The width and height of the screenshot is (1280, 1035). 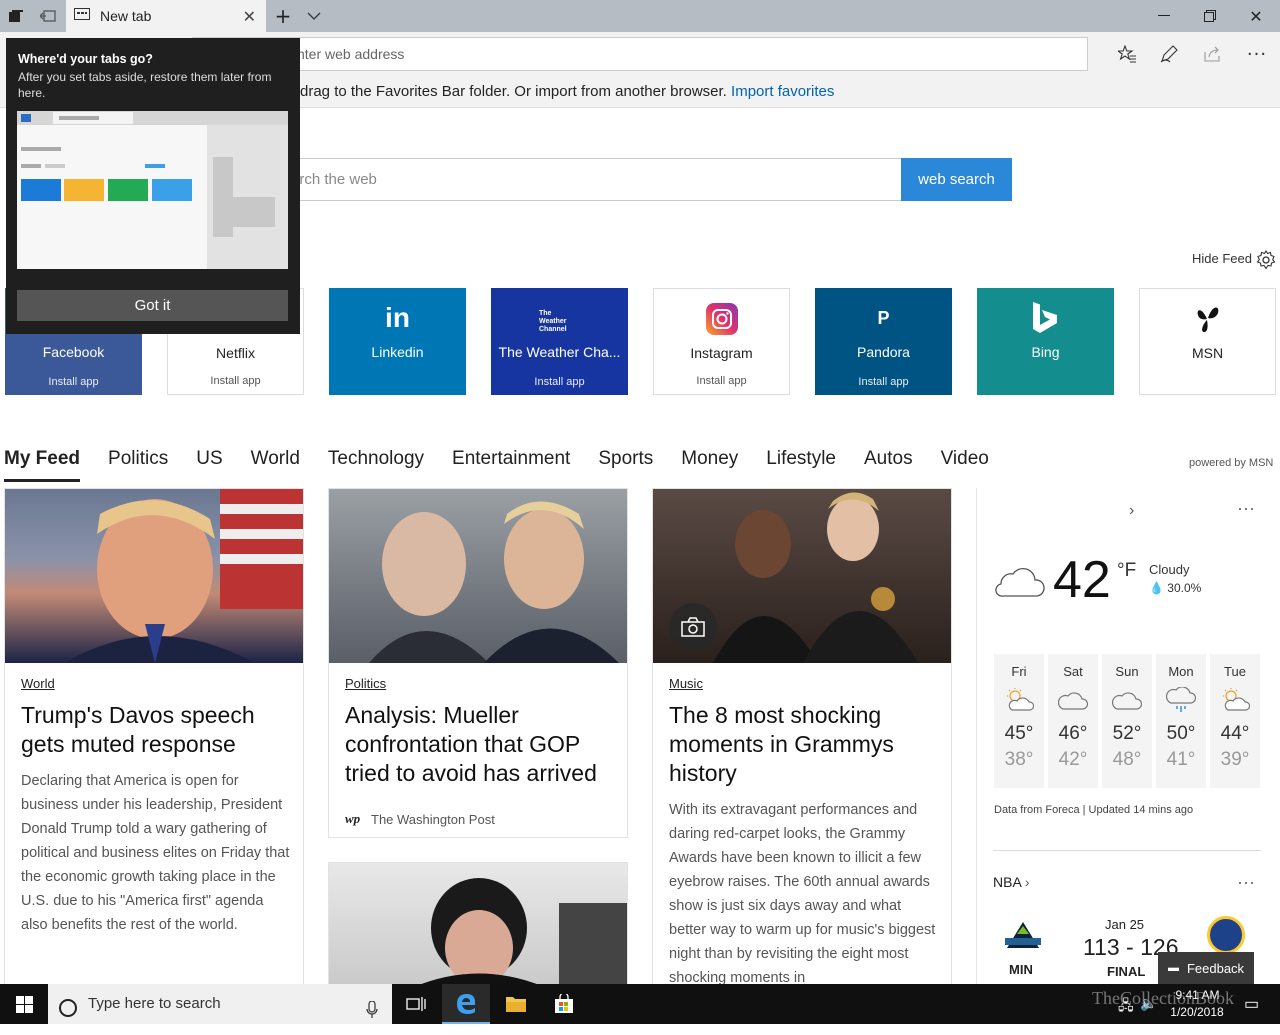 What do you see at coordinates (883, 341) in the screenshot?
I see `tile-pandora: P Pandora Install app` at bounding box center [883, 341].